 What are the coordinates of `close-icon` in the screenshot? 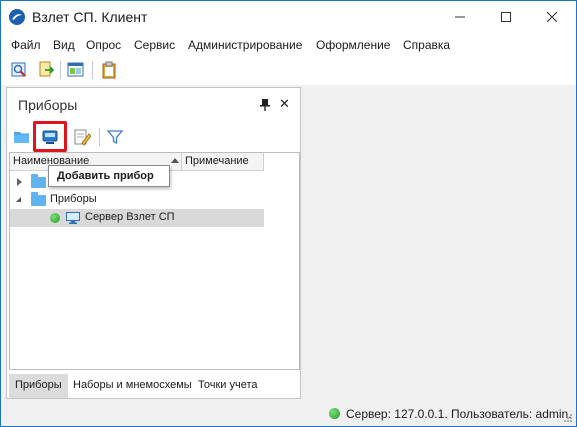 It's located at (552, 17).